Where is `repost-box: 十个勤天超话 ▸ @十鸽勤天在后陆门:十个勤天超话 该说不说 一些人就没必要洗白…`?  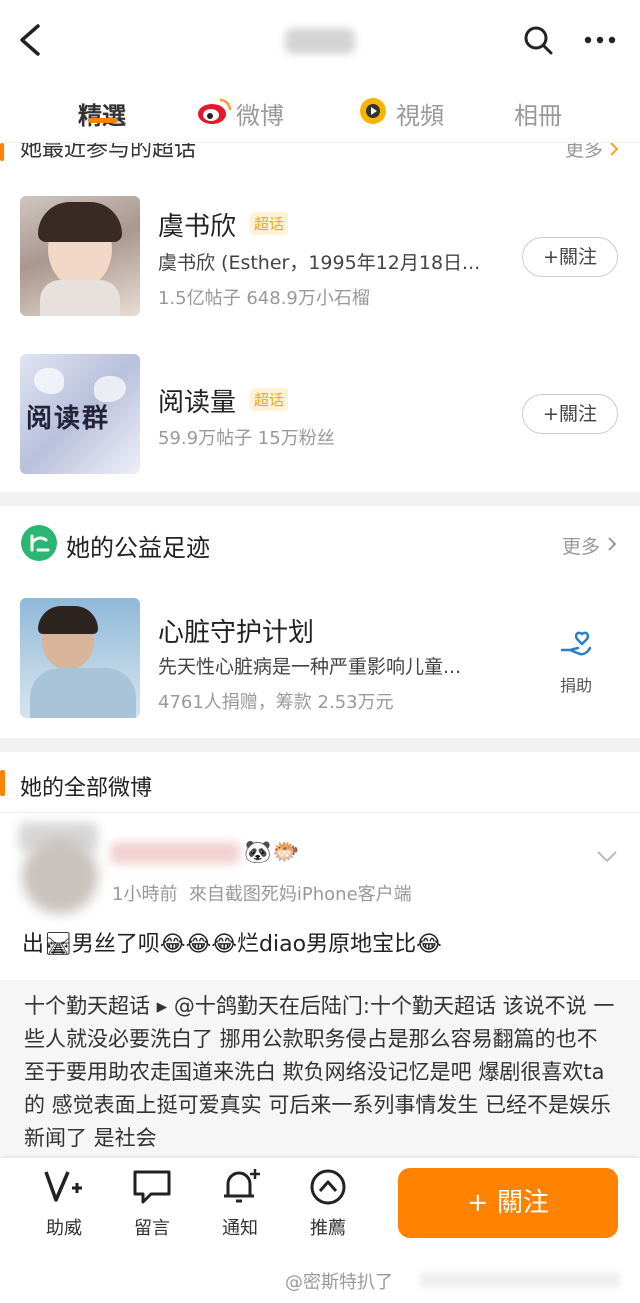
repost-box: 十个勤天超话 ▸ @十鸽勤天在后陆门:十个勤天超话 该说不说 一些人就没必要洗白… is located at coordinates (320, 1069).